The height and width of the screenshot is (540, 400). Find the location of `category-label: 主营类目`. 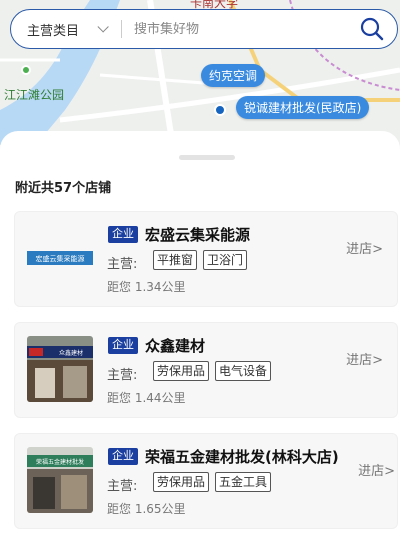

category-label: 主营类目 is located at coordinates (53, 31).